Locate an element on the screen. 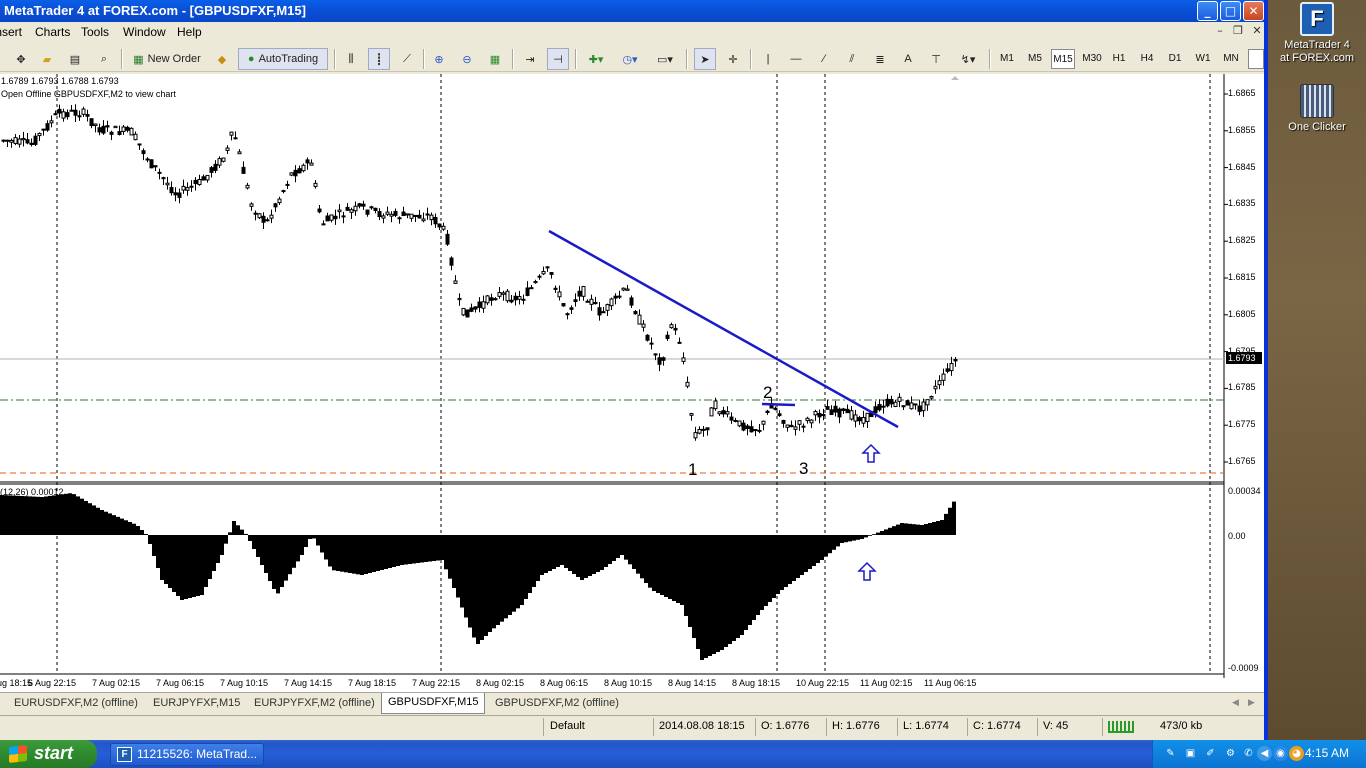 Image resolution: width=1366 pixels, height=768 pixels. cursor-icon: ➤ is located at coordinates (705, 59).